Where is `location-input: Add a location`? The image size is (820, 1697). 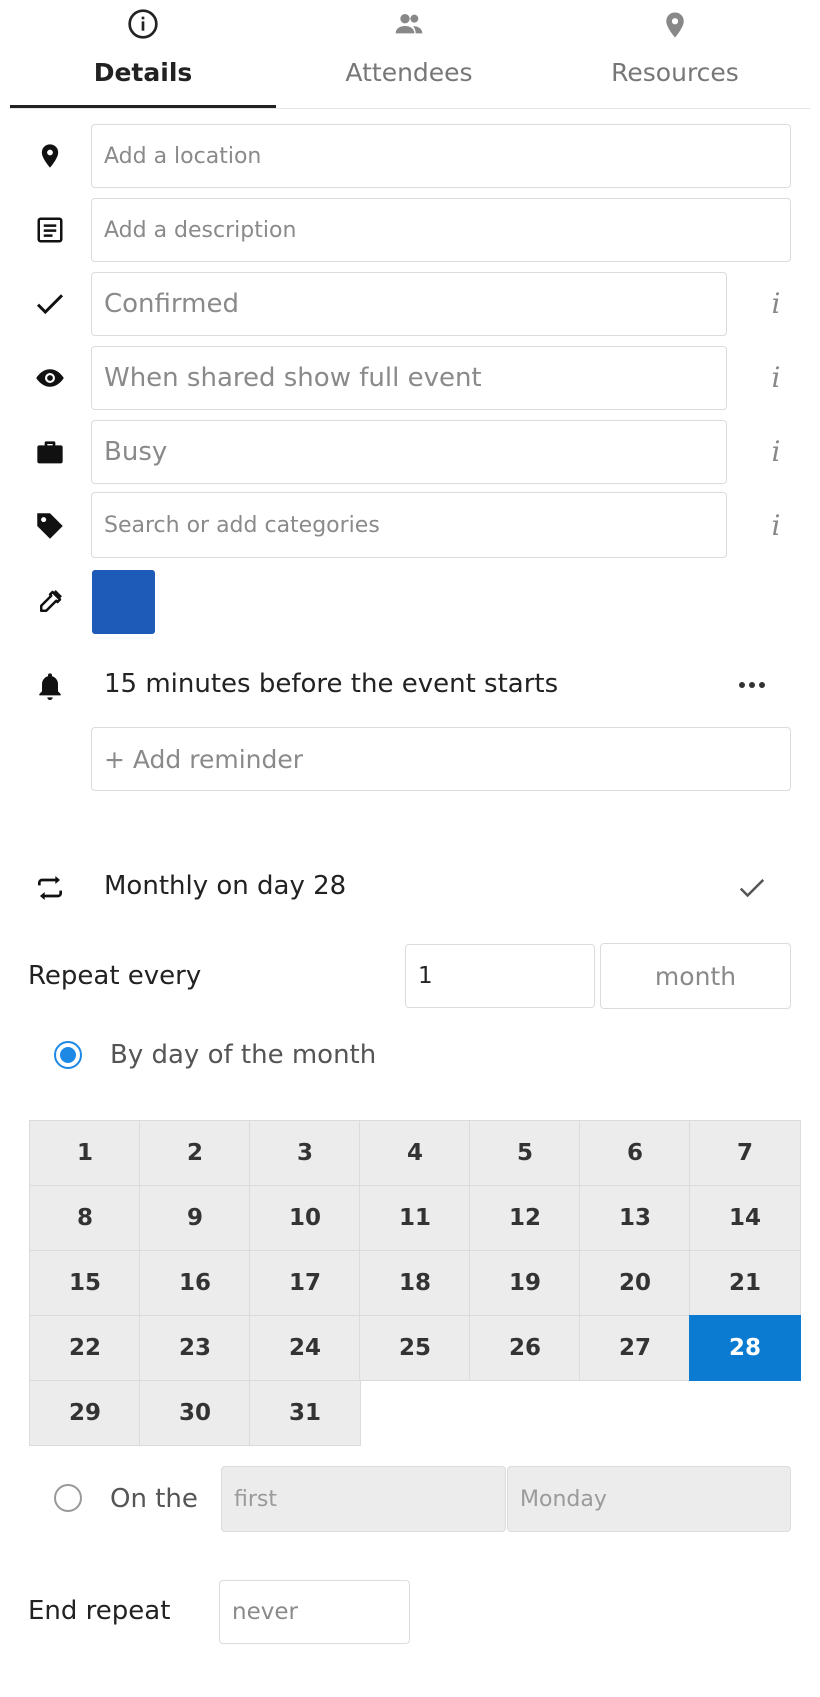 location-input: Add a location is located at coordinates (441, 156).